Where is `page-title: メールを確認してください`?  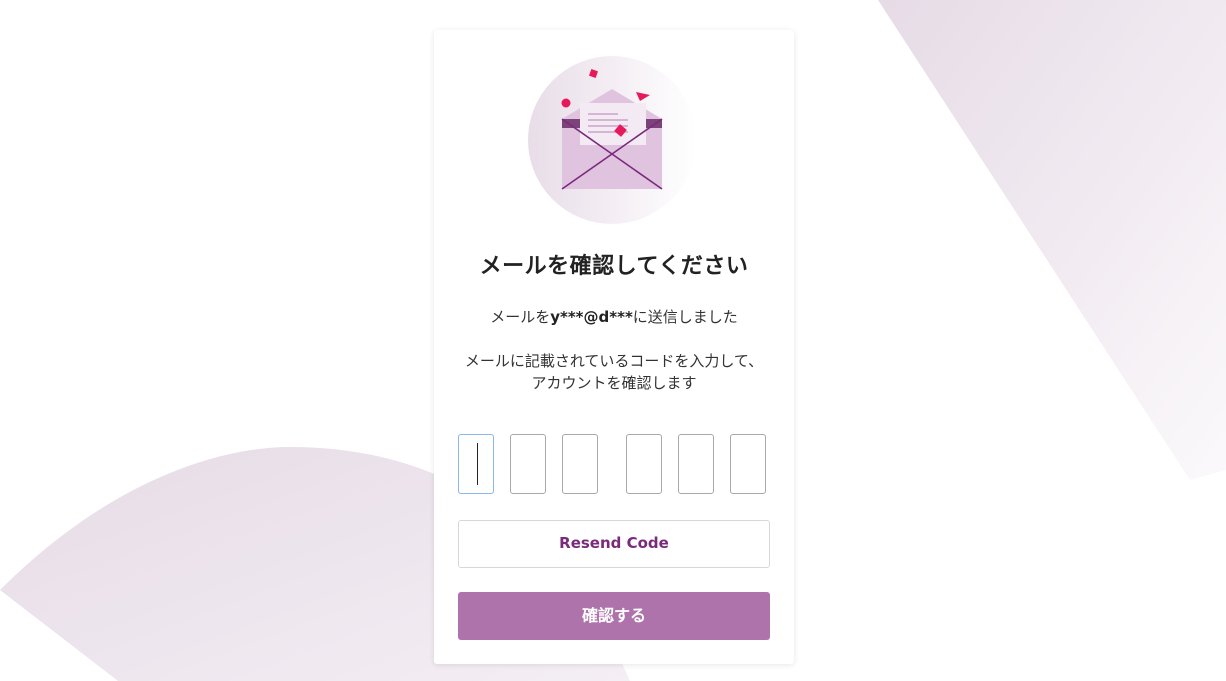
page-title: メールを確認してください is located at coordinates (614, 266).